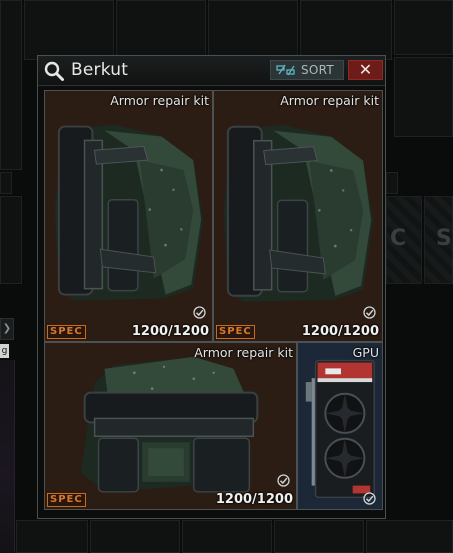 This screenshot has width=453, height=553. Describe the element at coordinates (285, 70) in the screenshot. I see `sort-icon` at that location.